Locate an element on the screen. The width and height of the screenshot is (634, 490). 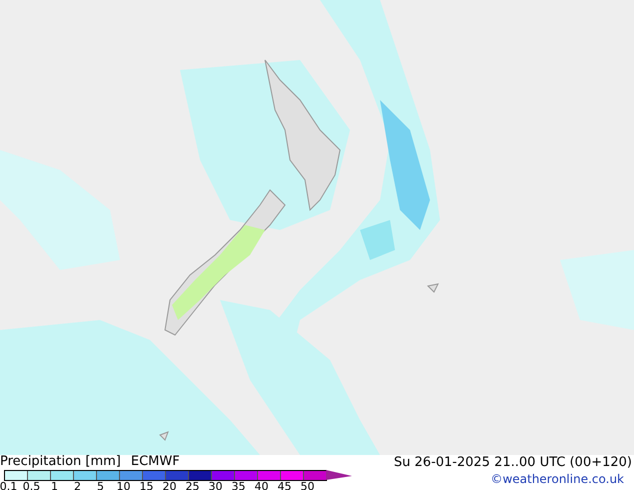
model-name: ECMWF is located at coordinates (155, 462).